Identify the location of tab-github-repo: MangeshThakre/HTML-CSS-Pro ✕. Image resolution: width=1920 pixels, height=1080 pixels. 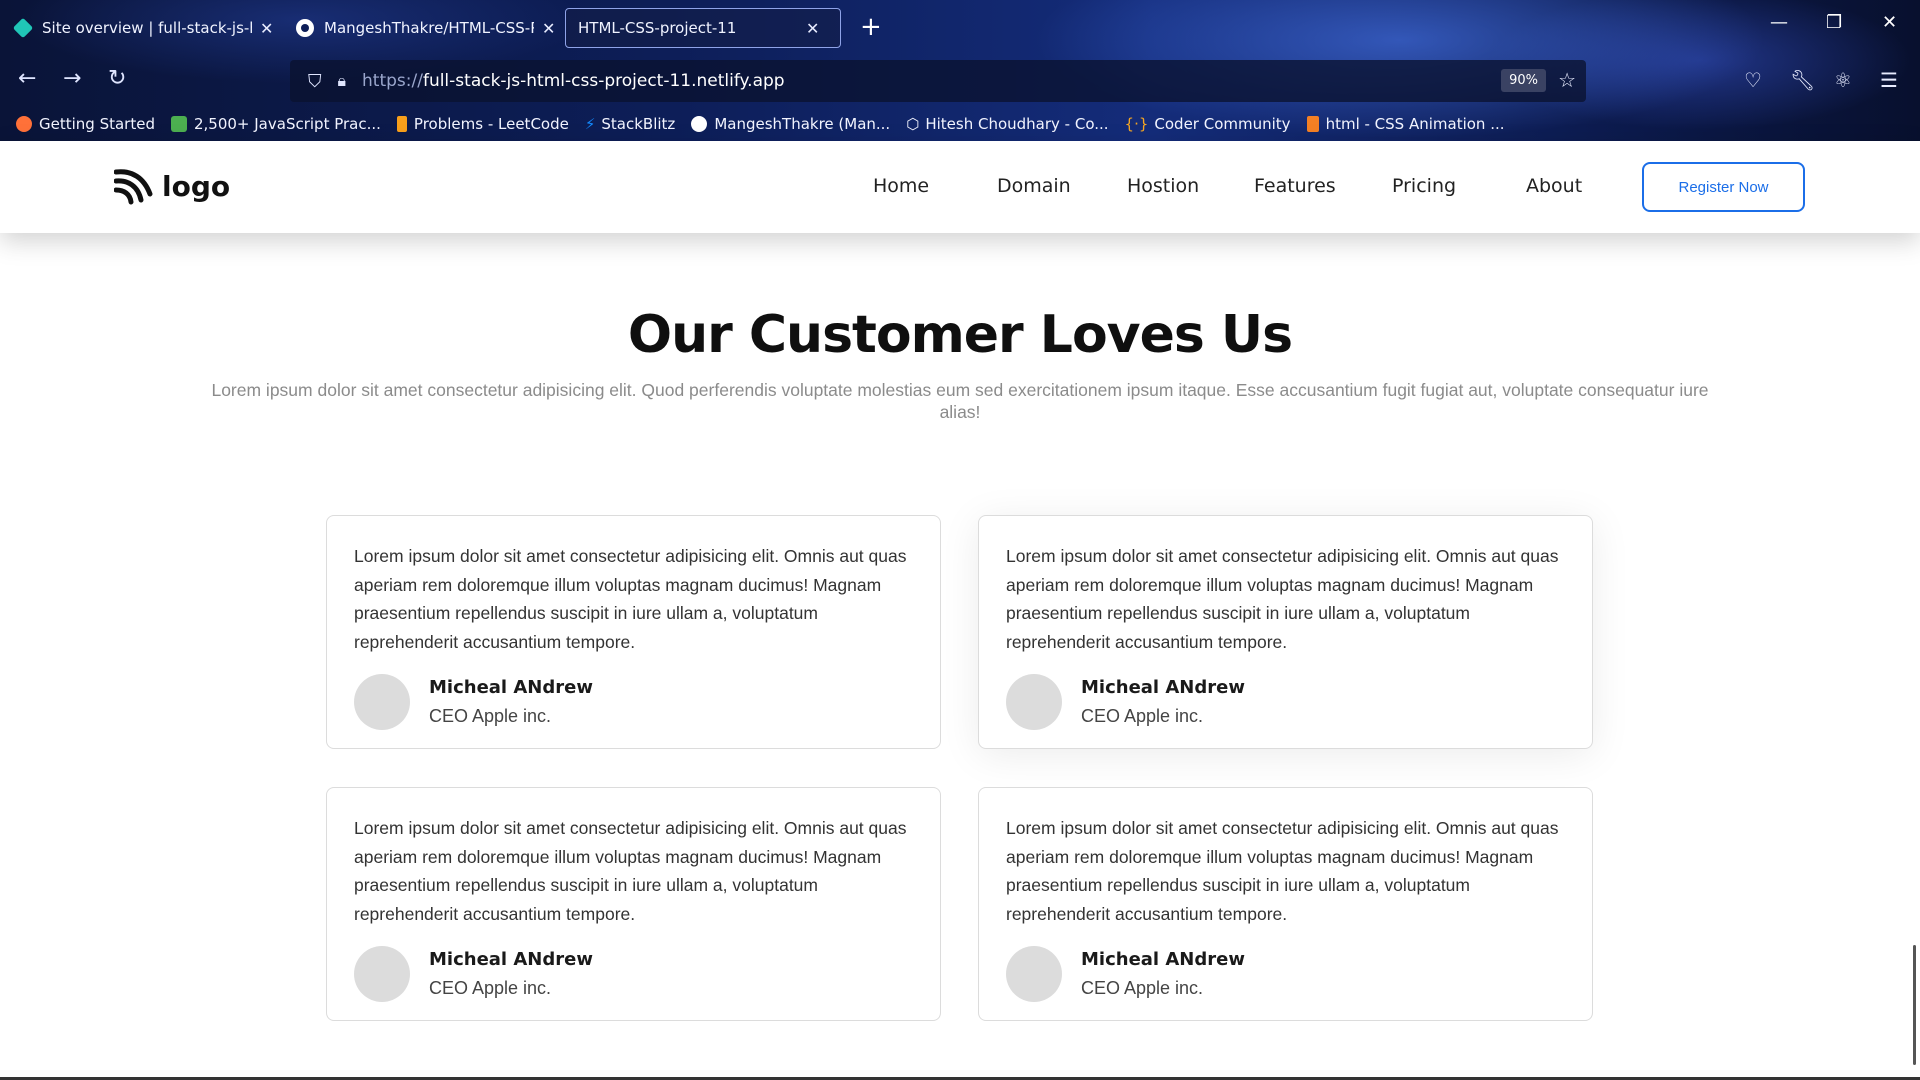
(425, 28).